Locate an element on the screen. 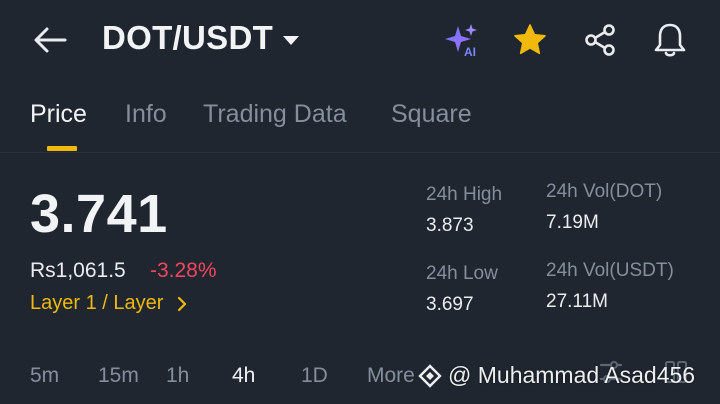 The height and width of the screenshot is (404, 720). interval-1h: 1h is located at coordinates (177, 376).